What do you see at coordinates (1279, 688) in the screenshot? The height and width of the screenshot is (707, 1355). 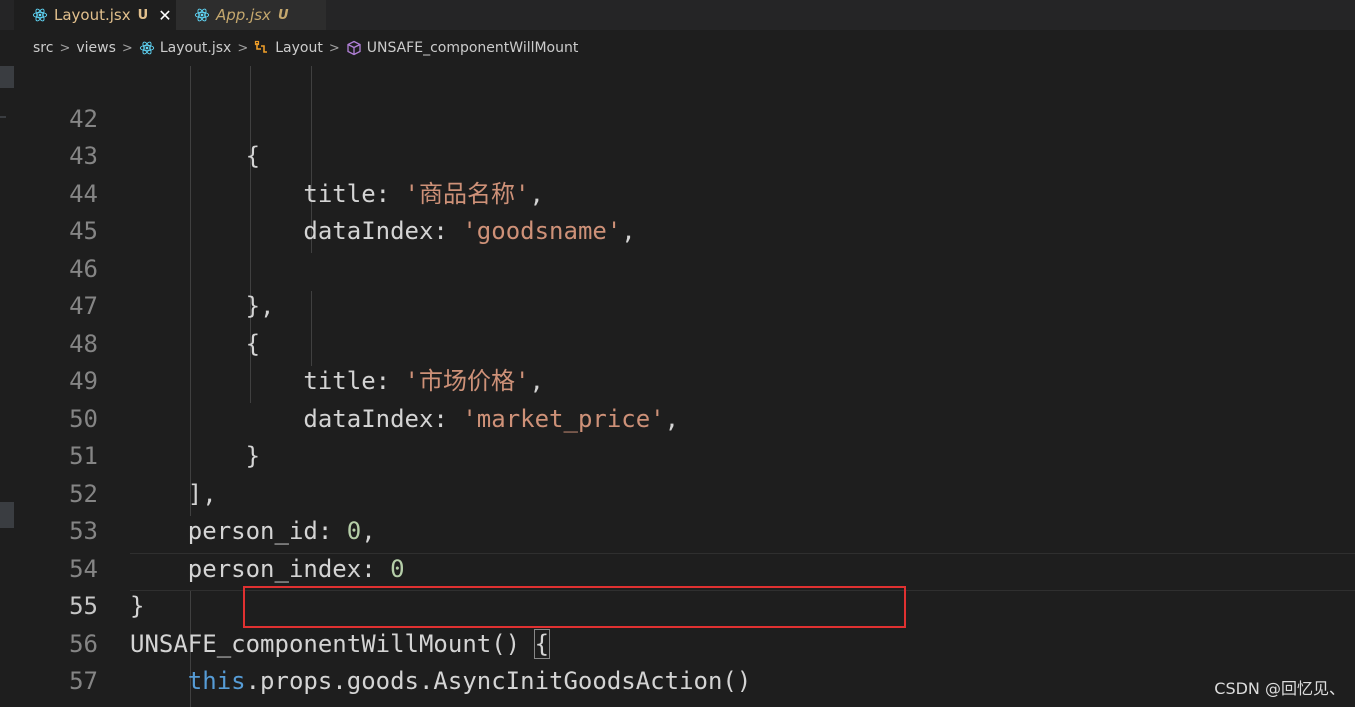 I see `watermark: CSDN @回忆见、` at bounding box center [1279, 688].